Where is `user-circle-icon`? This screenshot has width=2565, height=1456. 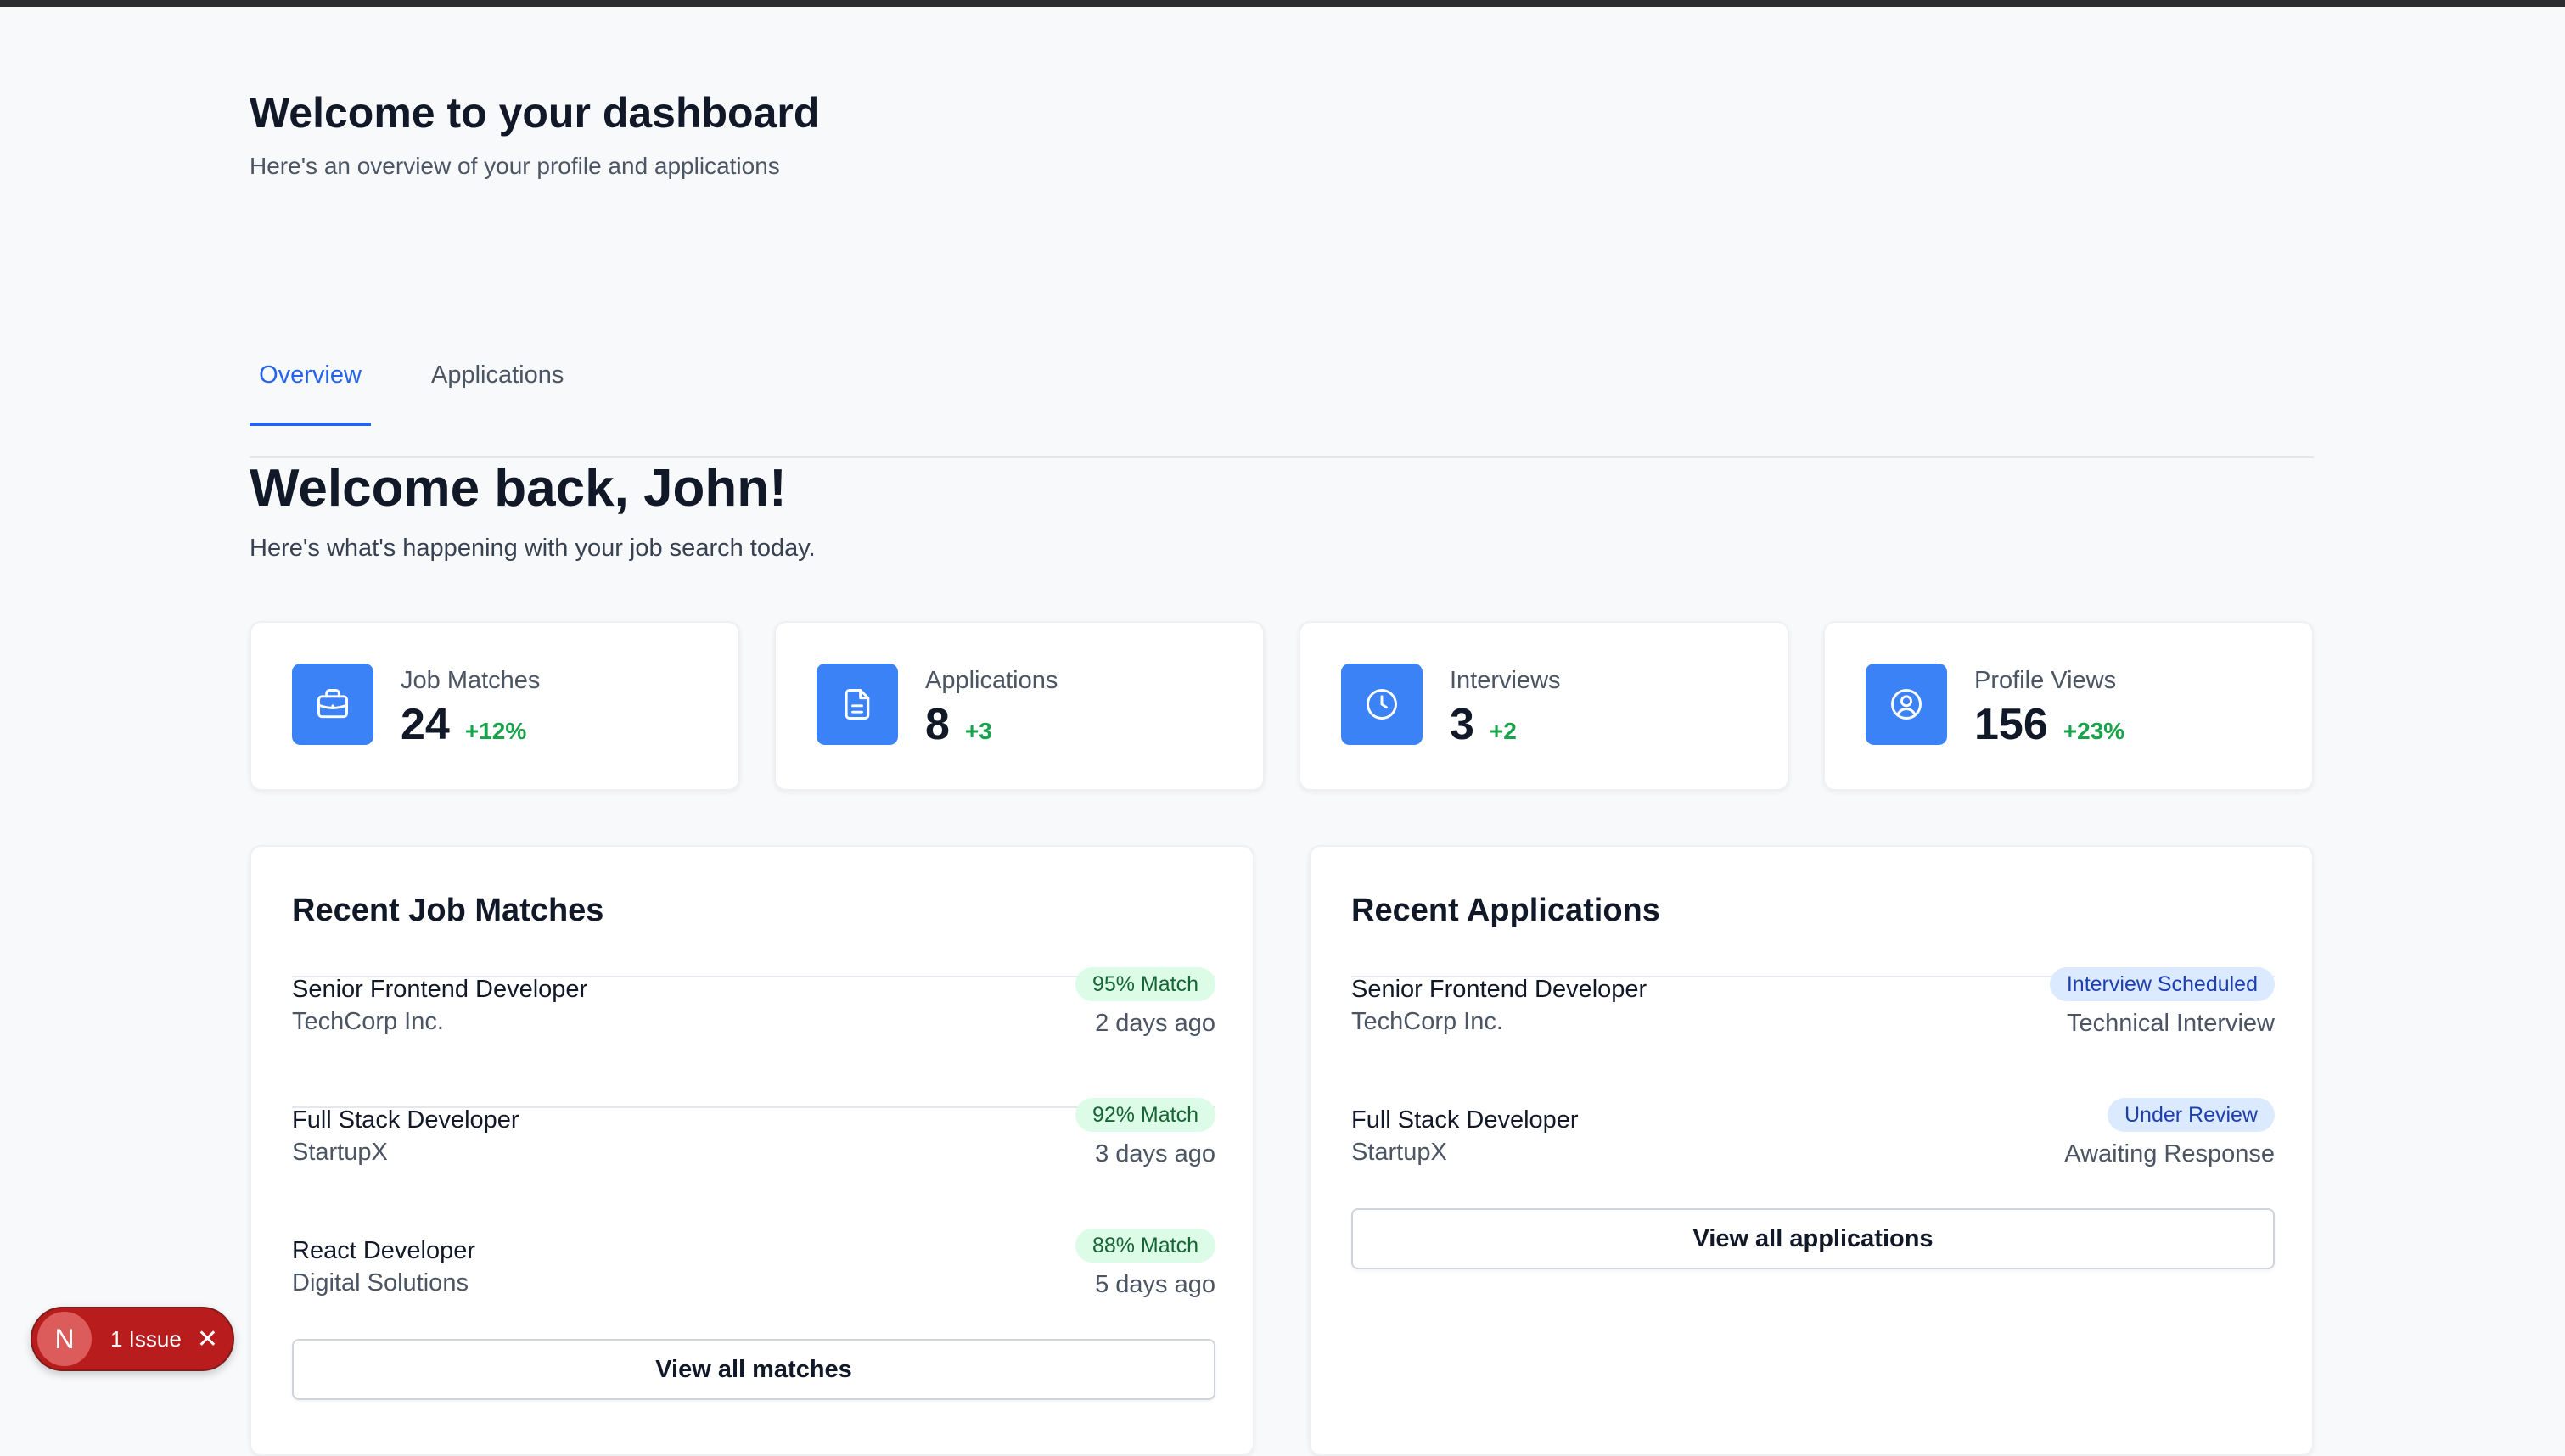 user-circle-icon is located at coordinates (1906, 704).